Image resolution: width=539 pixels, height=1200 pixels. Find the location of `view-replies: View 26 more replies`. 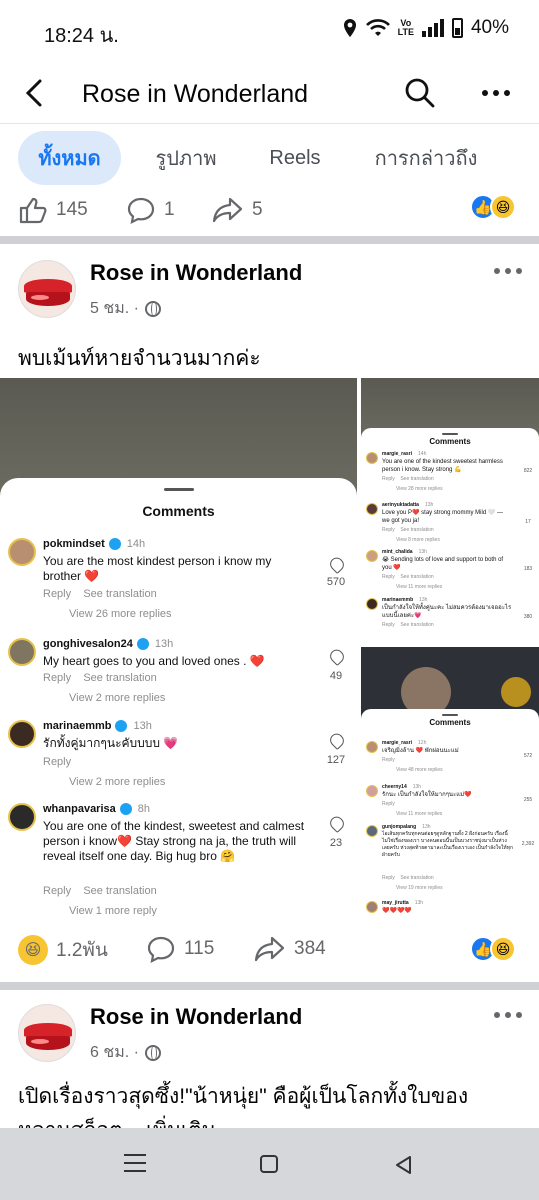

view-replies: View 26 more replies is located at coordinates (120, 614).